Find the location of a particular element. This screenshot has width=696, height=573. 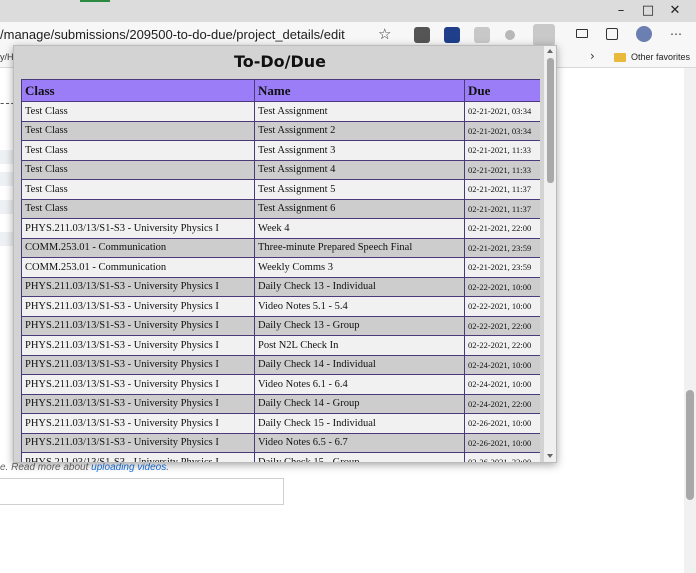

cell-due: 02-26-2021, 22:00 is located at coordinates (502, 457).